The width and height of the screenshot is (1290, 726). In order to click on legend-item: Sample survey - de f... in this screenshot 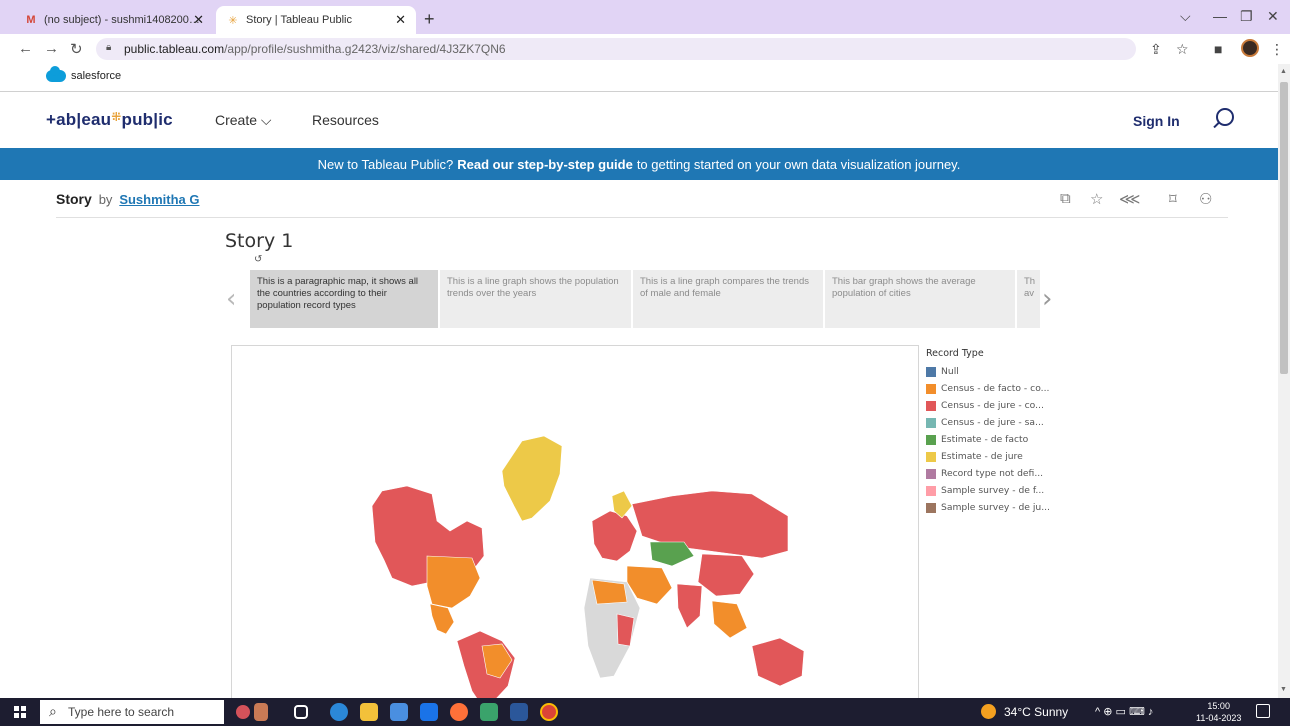, I will do `click(996, 490)`.